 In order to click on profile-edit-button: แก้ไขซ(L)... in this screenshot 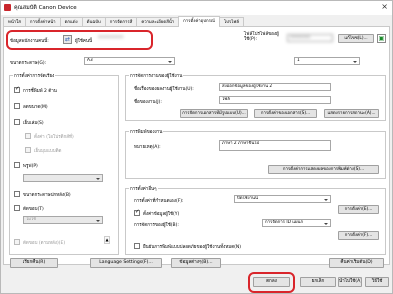, I will do `click(356, 38)`.